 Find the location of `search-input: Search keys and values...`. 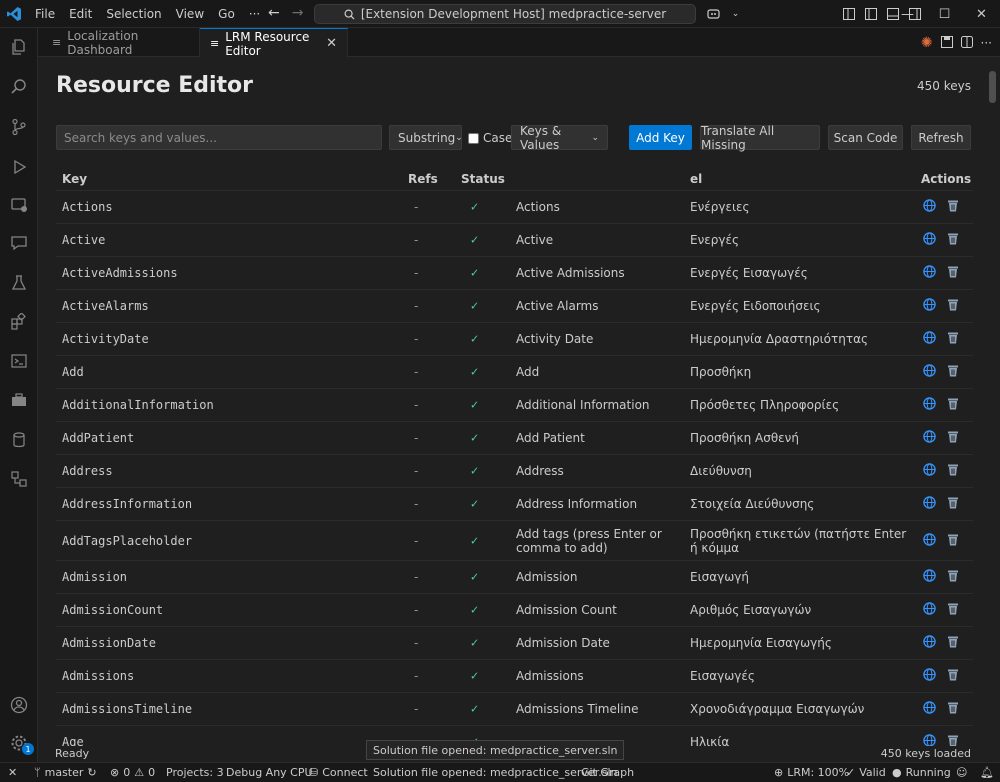

search-input: Search keys and values... is located at coordinates (219, 137).